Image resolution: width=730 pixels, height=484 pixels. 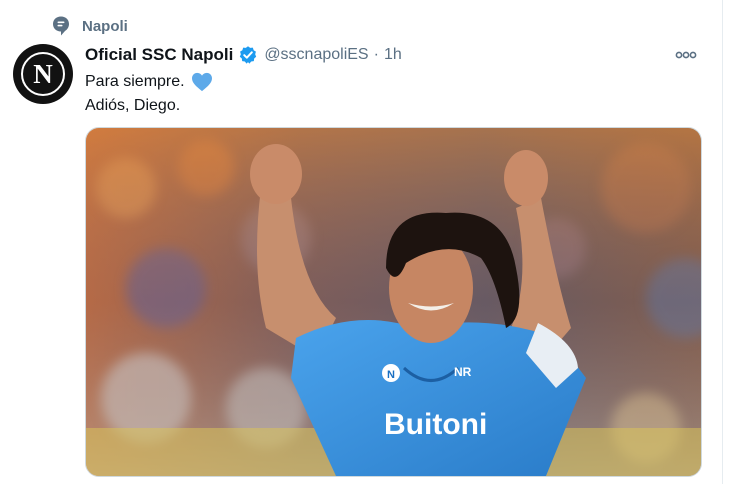 I want to click on ssc-napoli-logo: N, so click(x=43, y=74).